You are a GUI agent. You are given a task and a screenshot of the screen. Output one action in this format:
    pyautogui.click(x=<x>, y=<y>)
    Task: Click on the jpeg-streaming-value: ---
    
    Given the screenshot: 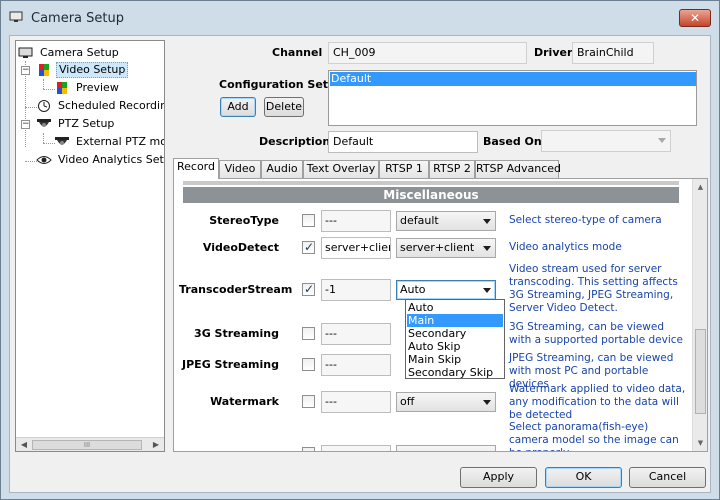 What is the action you would take?
    pyautogui.click(x=356, y=365)
    